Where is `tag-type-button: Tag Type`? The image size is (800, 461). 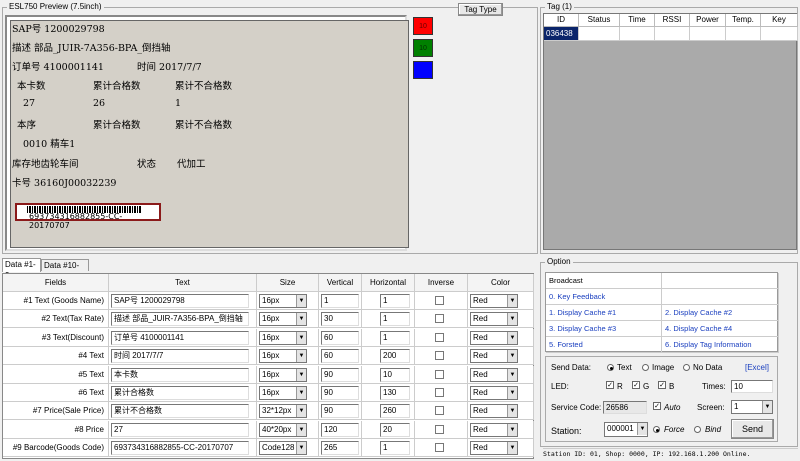
tag-type-button: Tag Type is located at coordinates (480, 9).